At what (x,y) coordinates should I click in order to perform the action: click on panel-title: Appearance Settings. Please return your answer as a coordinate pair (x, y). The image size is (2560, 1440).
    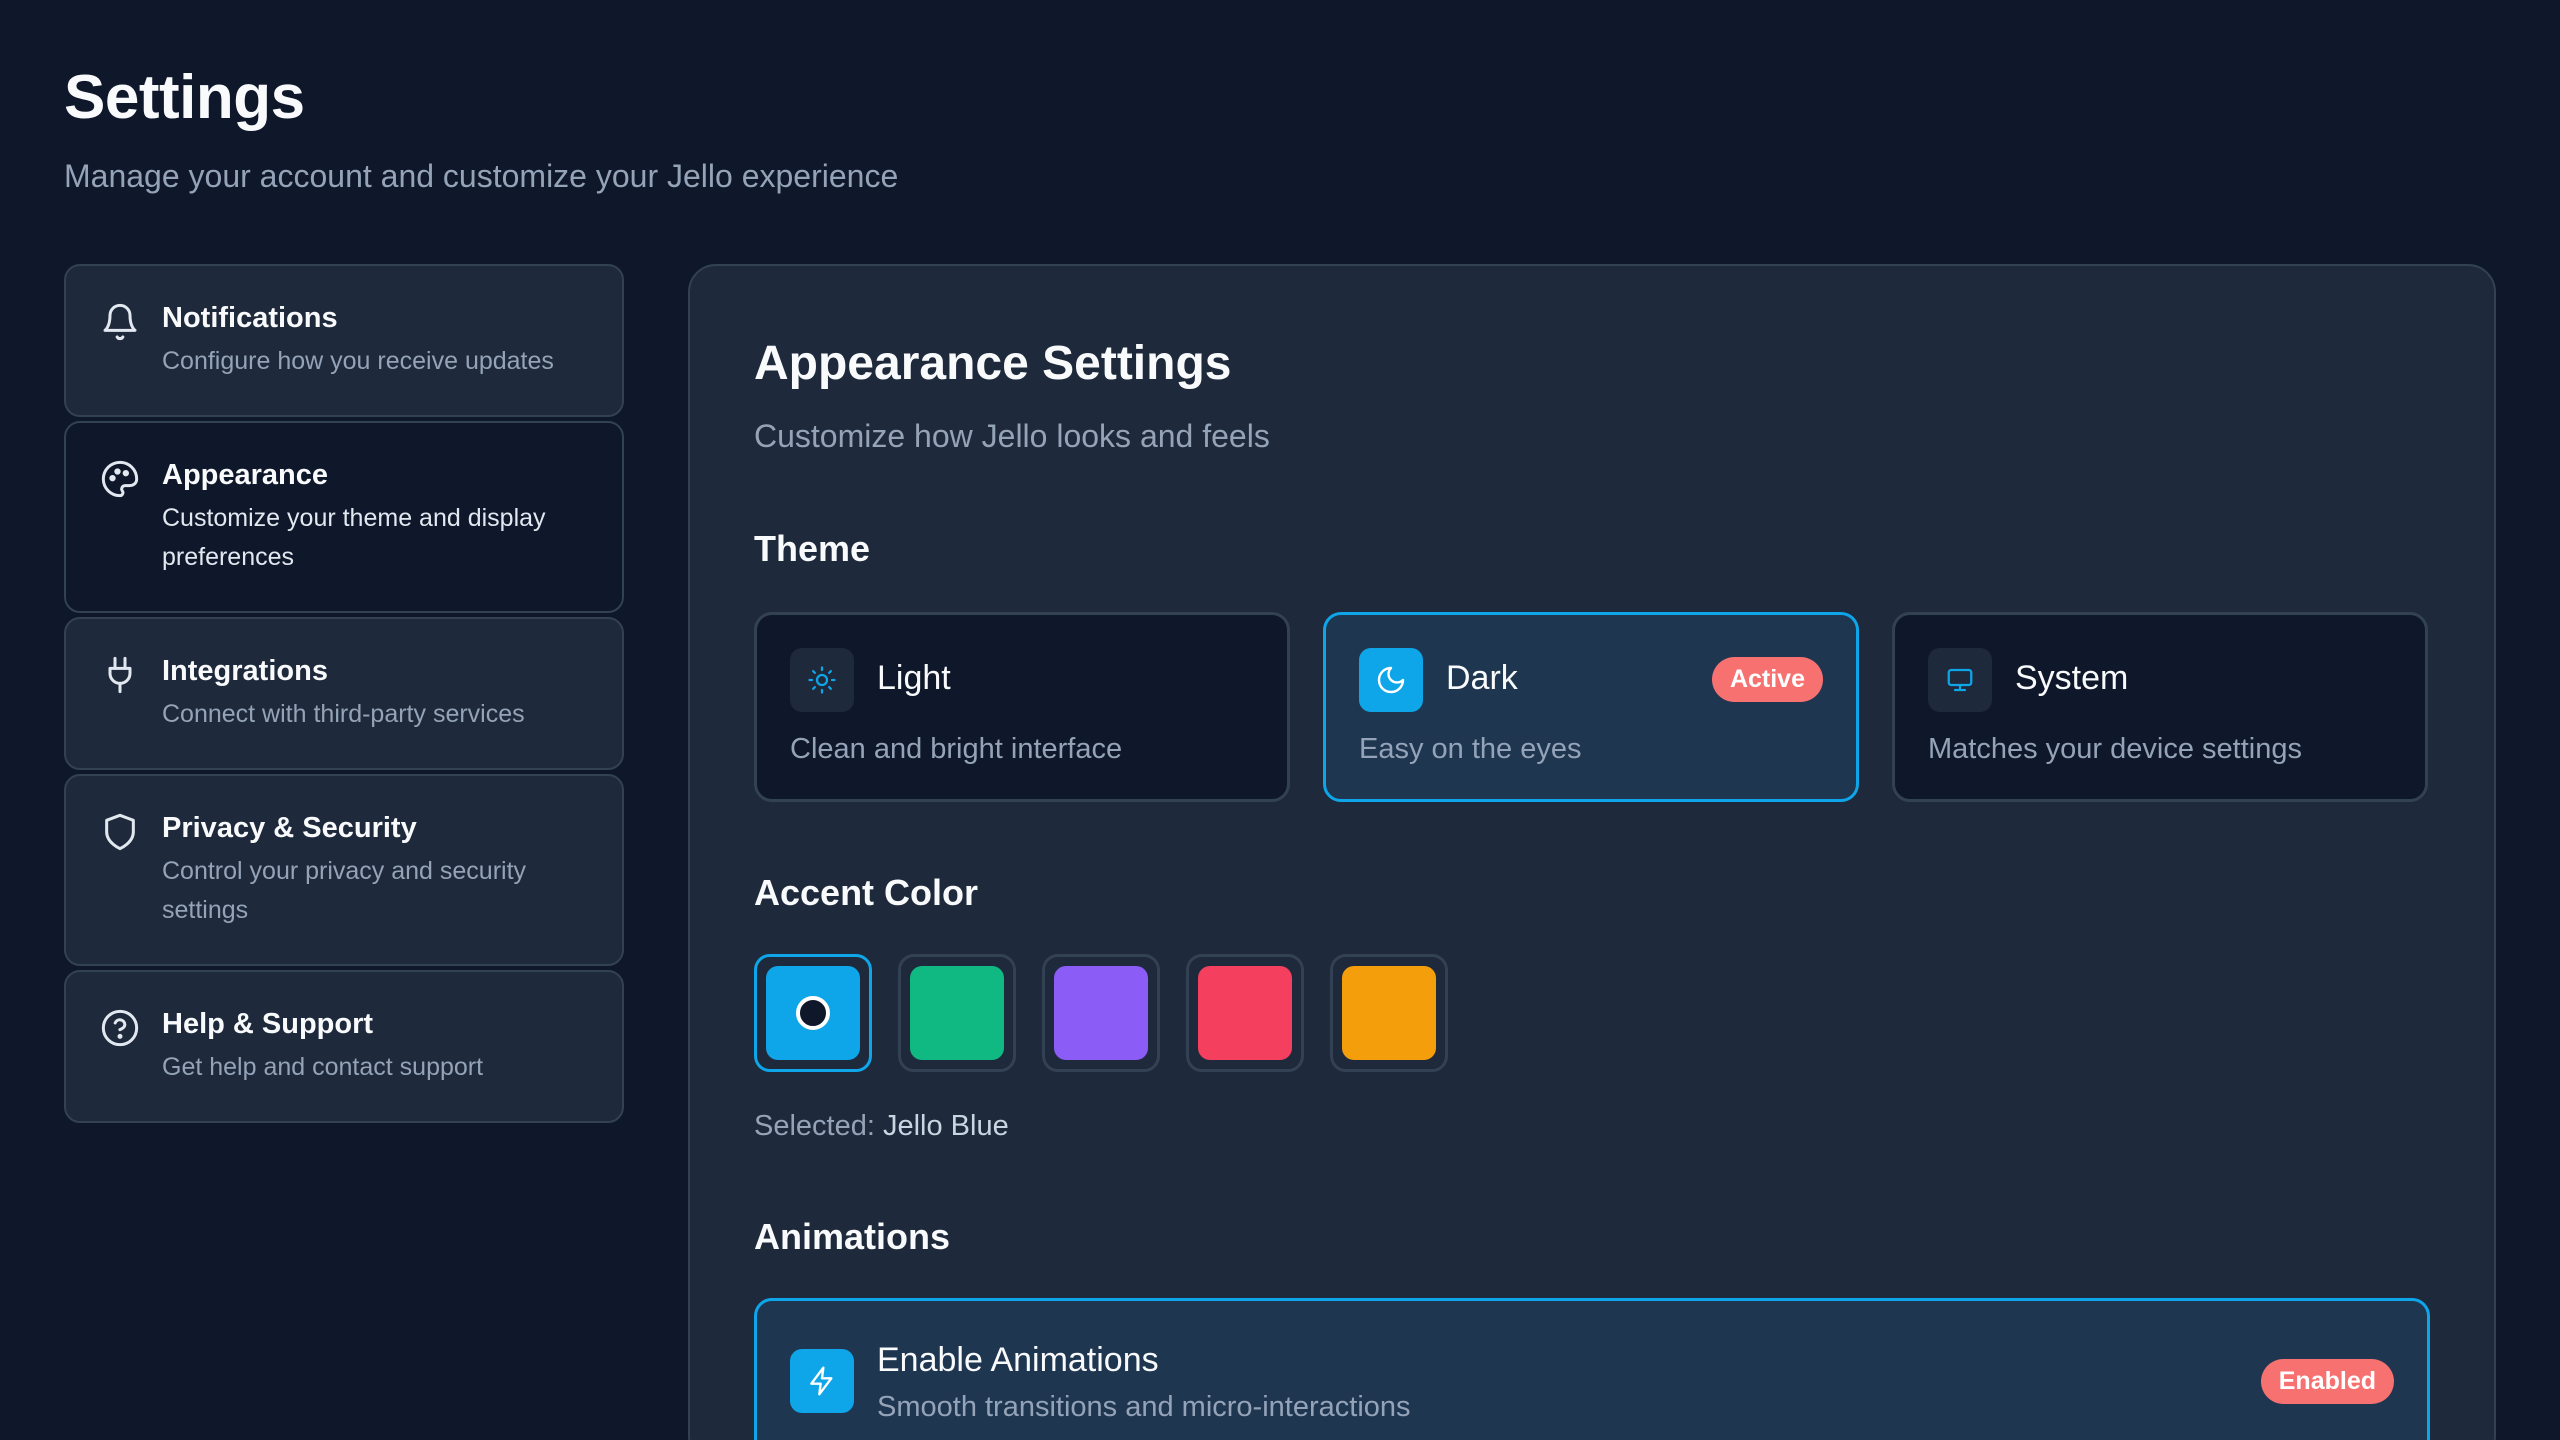
    Looking at the image, I should click on (993, 363).